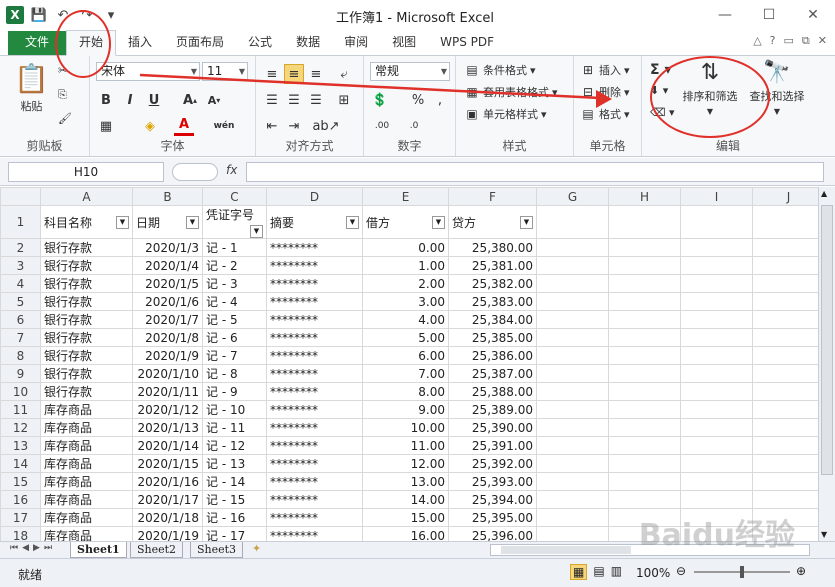  I want to click on baidu-watermark: Baidu经验, so click(716, 535).